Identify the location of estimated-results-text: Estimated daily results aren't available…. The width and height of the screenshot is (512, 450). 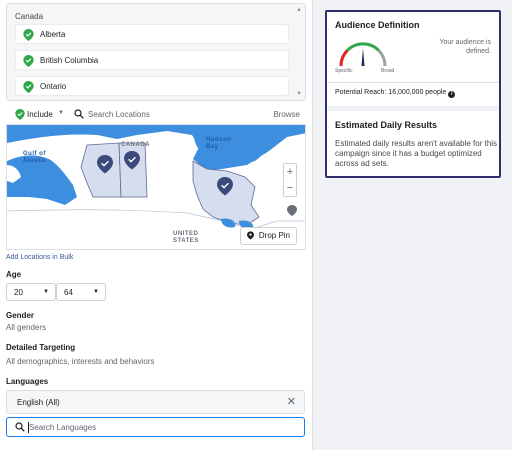
(416, 153).